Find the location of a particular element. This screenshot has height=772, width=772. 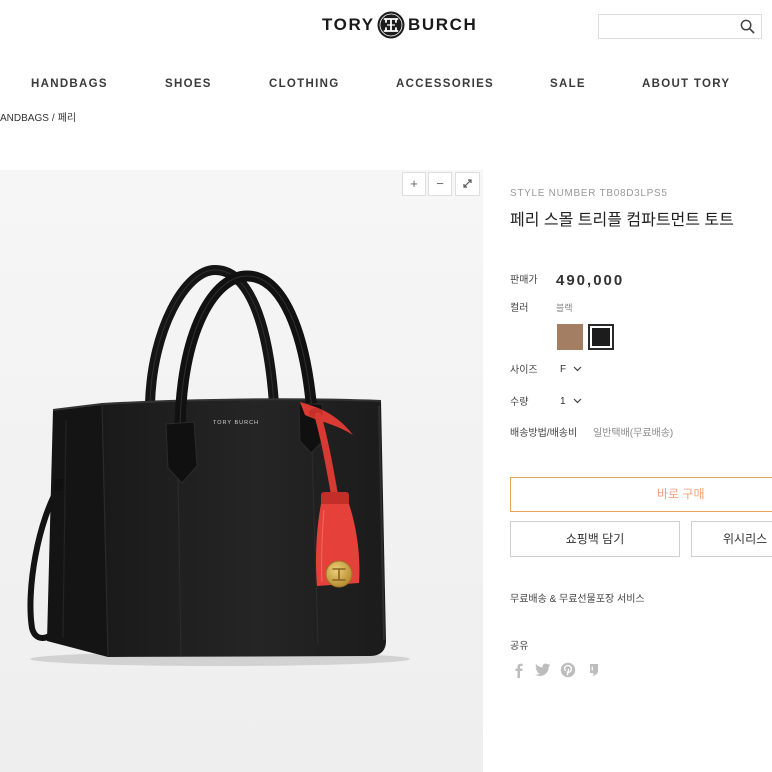

color-swatch-brown is located at coordinates (570, 337).